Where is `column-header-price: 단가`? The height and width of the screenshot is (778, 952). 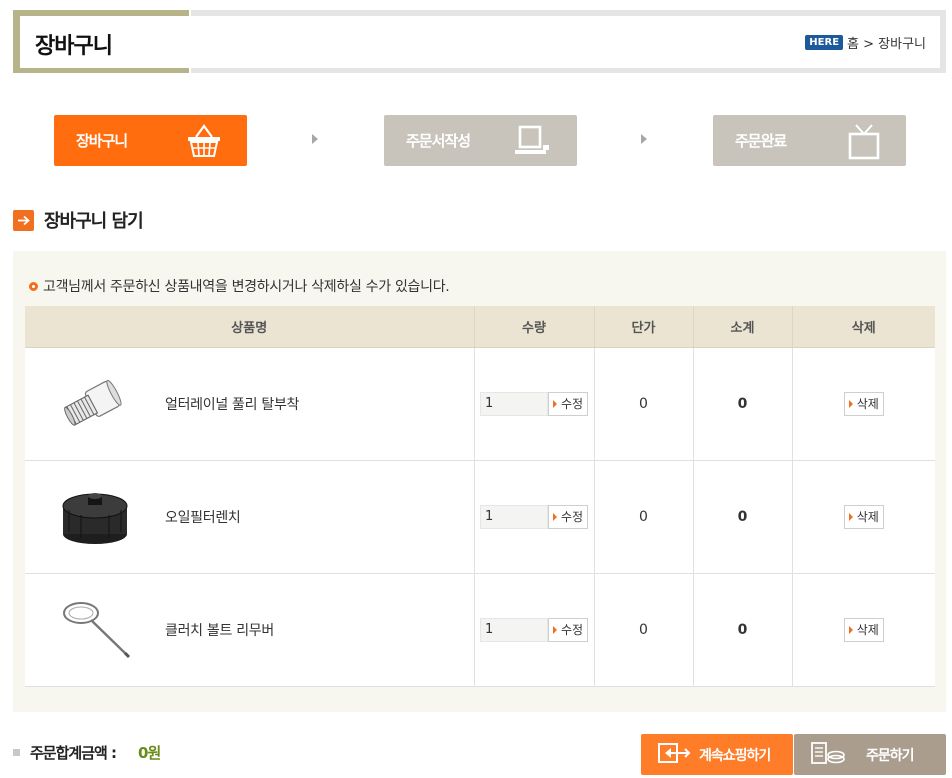 column-header-price: 단가 is located at coordinates (643, 327).